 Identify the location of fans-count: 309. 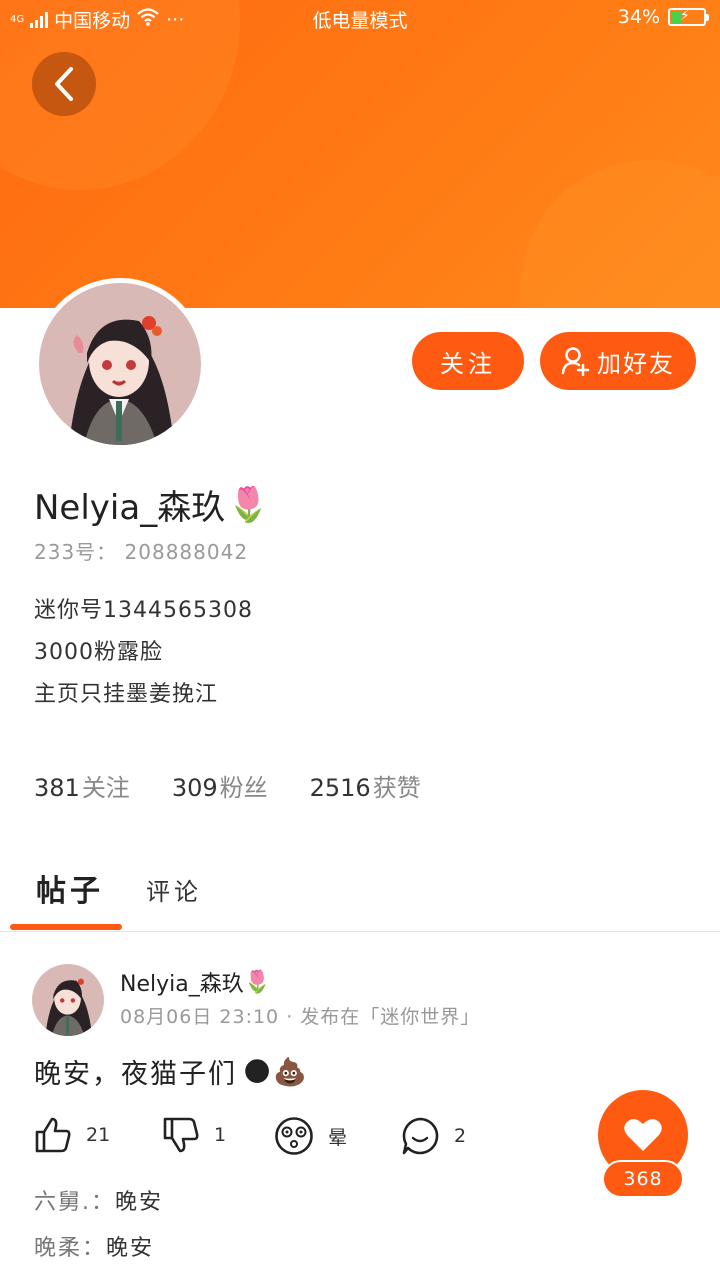
(194, 788).